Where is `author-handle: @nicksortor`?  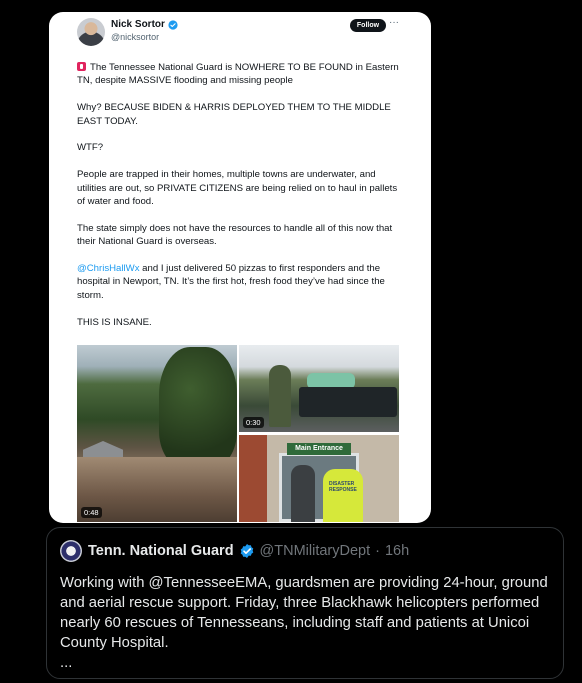
author-handle: @nicksortor is located at coordinates (135, 37).